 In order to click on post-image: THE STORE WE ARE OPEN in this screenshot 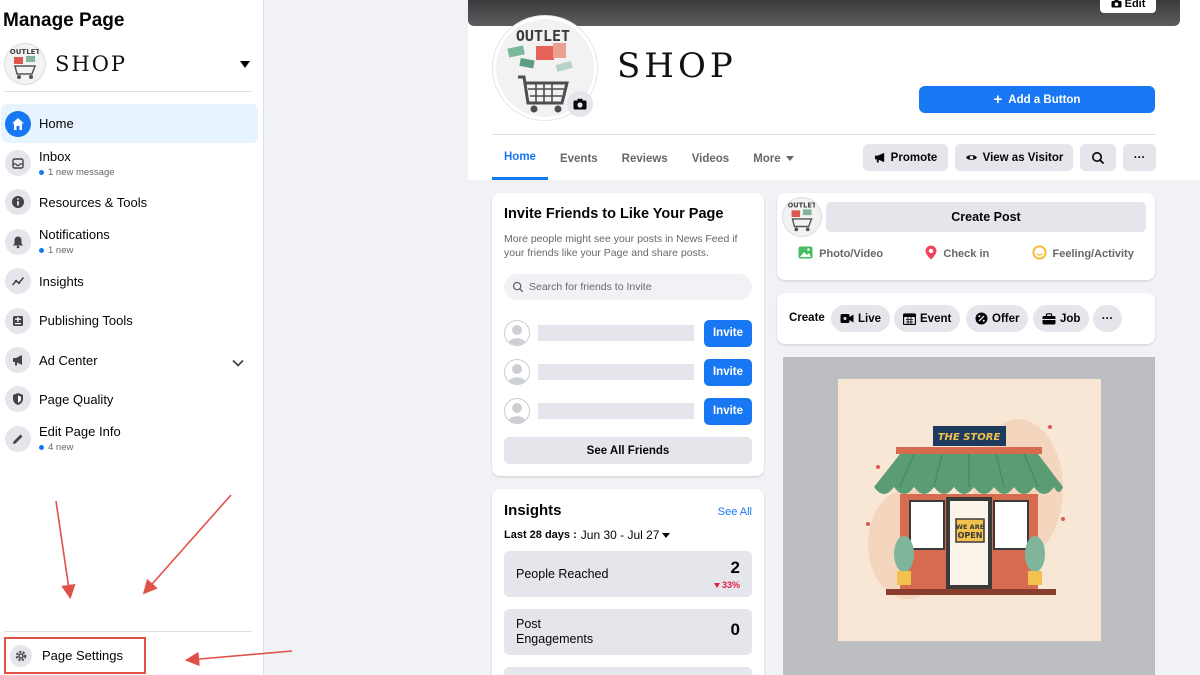, I will do `click(969, 516)`.